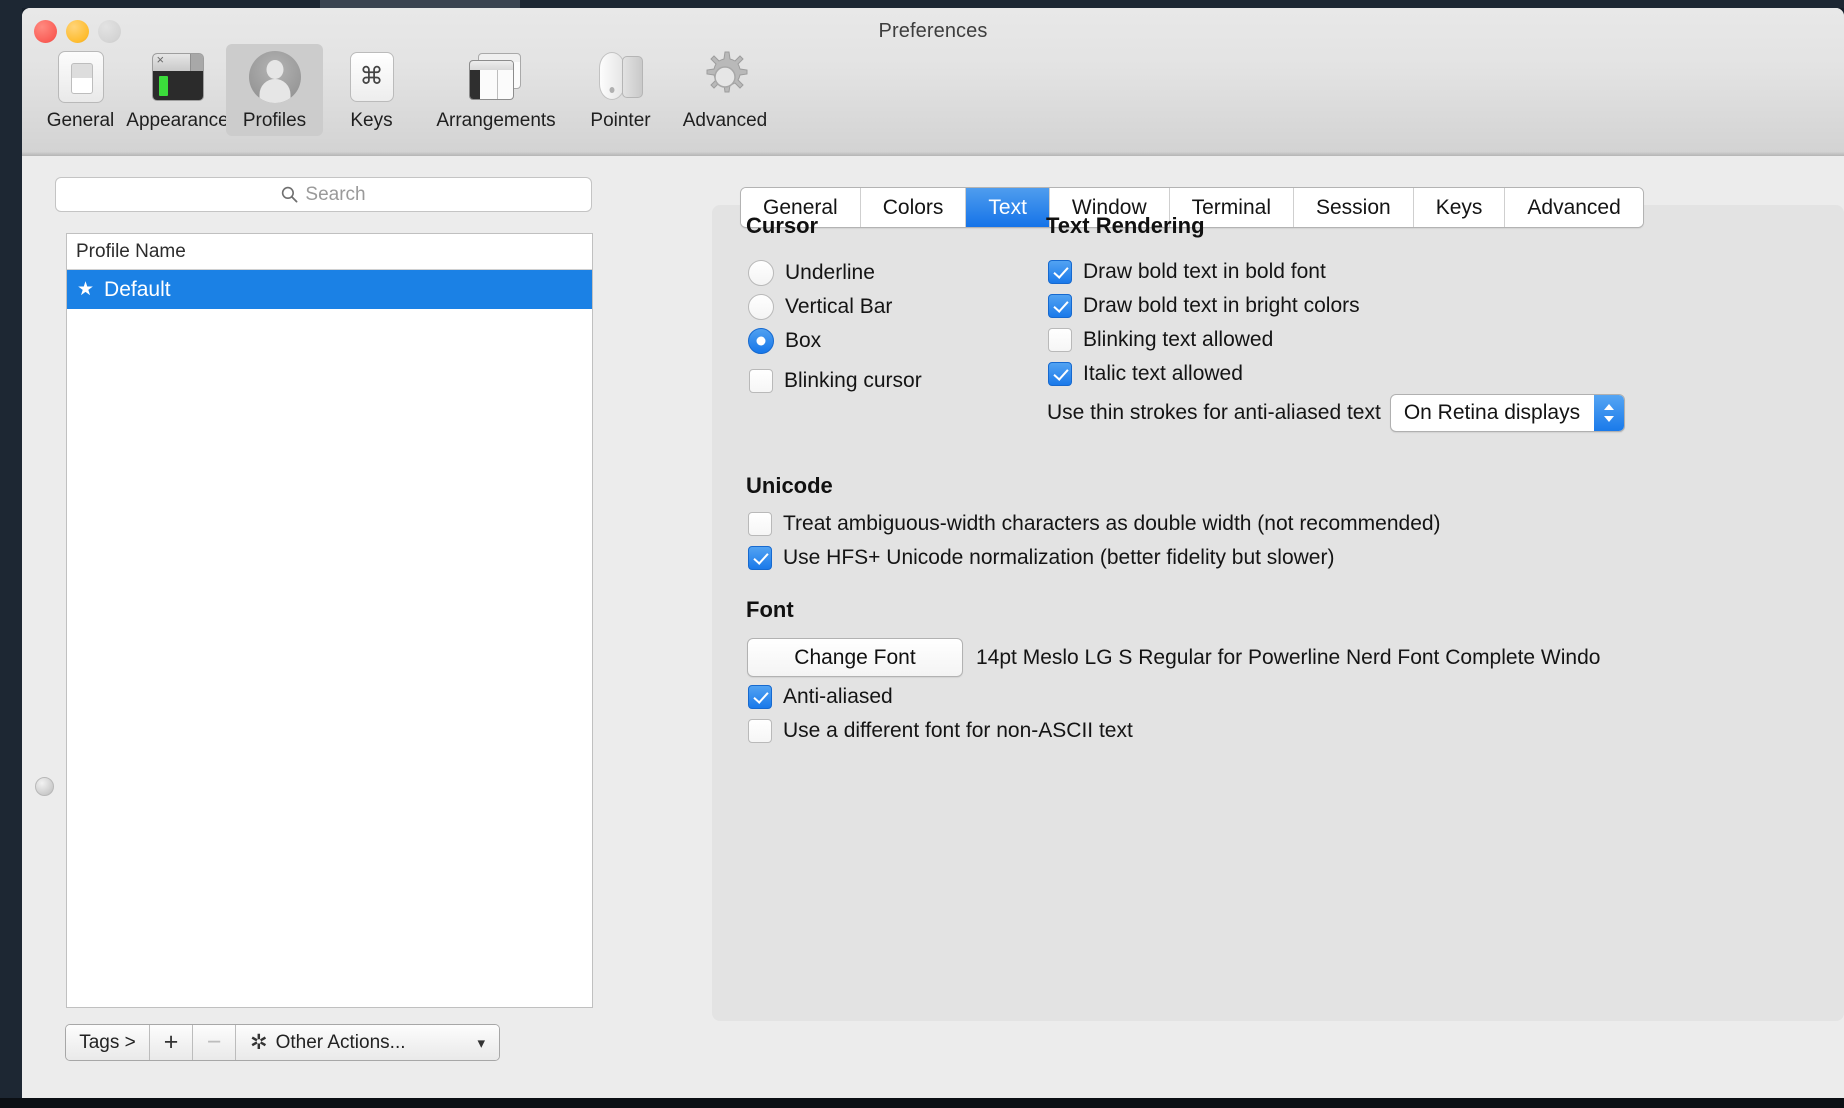 The width and height of the screenshot is (1844, 1108). I want to click on stepper-icon, so click(1609, 413).